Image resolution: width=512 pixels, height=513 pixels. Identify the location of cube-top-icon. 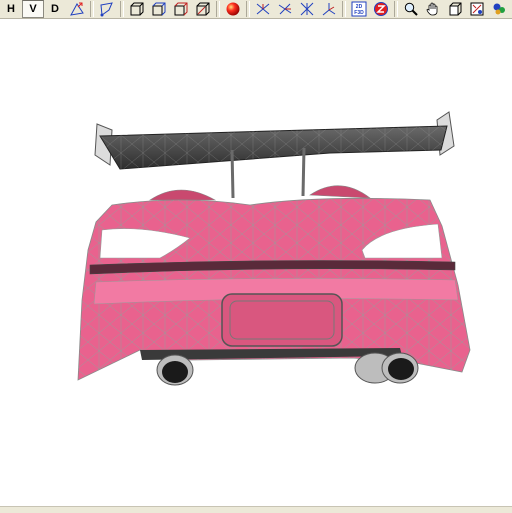
(181, 9).